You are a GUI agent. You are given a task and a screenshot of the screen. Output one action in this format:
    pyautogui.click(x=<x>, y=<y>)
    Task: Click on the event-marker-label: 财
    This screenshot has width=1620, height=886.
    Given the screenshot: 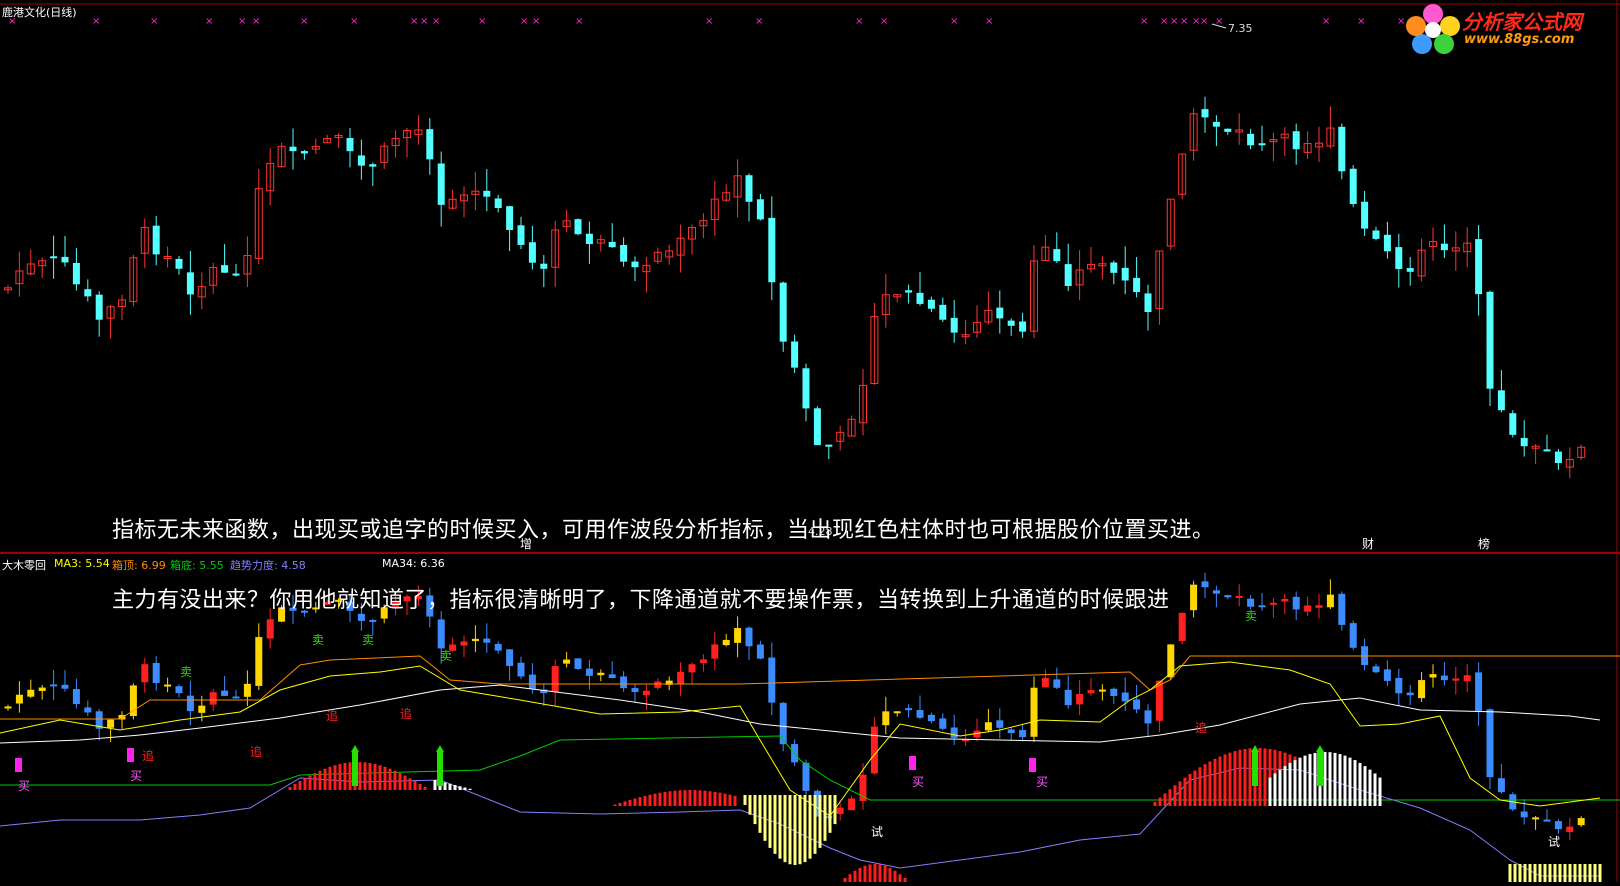 What is the action you would take?
    pyautogui.click(x=1368, y=544)
    